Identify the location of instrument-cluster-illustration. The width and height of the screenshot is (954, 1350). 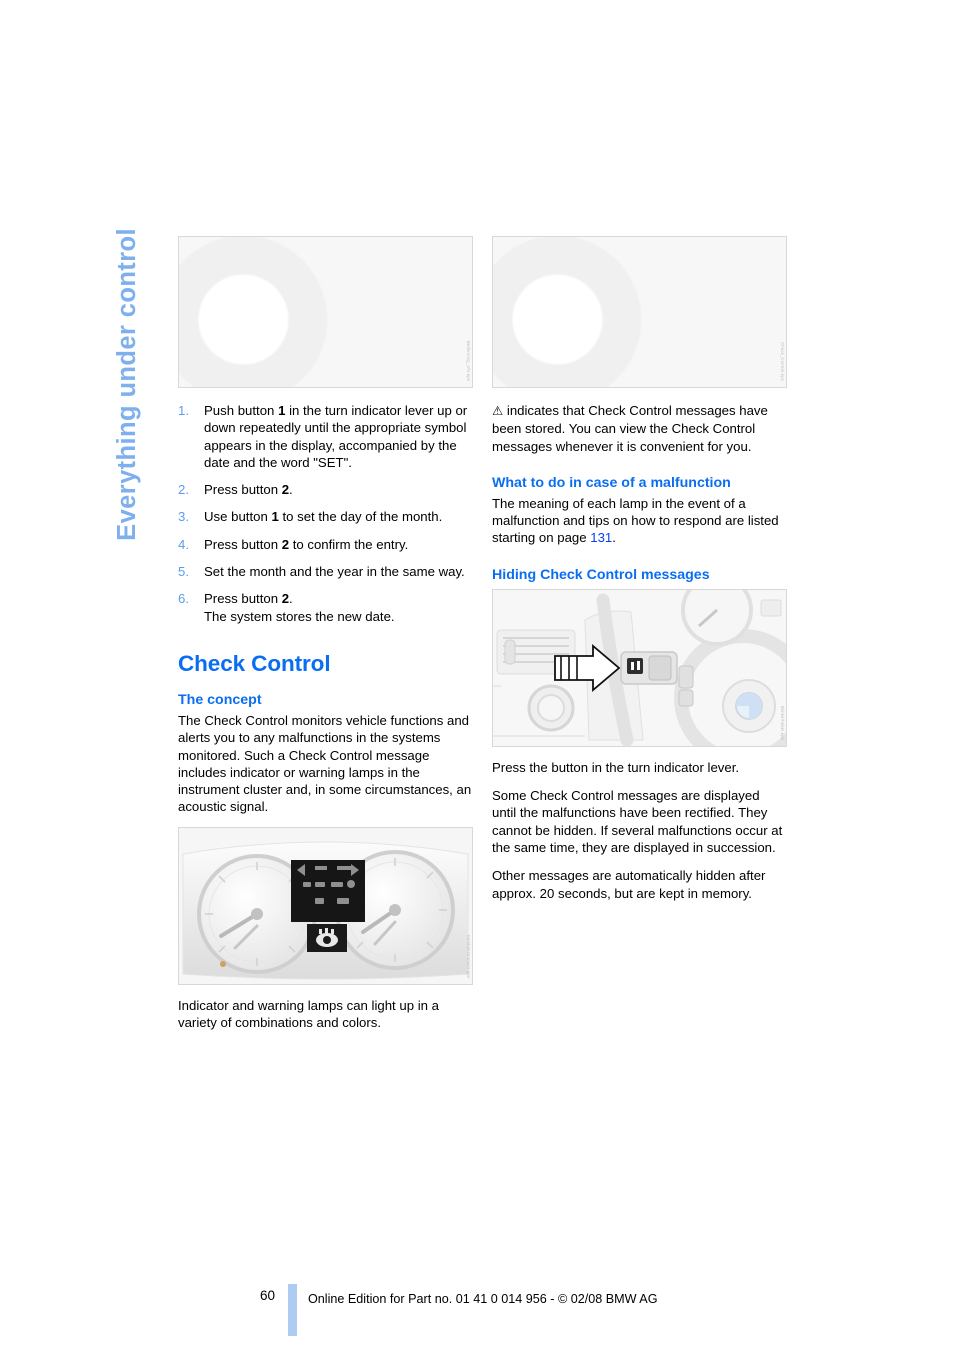
(325, 905).